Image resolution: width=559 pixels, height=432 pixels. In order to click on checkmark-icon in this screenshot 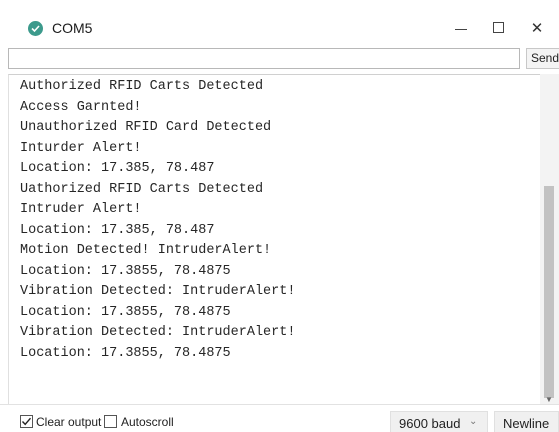, I will do `click(26, 421)`.